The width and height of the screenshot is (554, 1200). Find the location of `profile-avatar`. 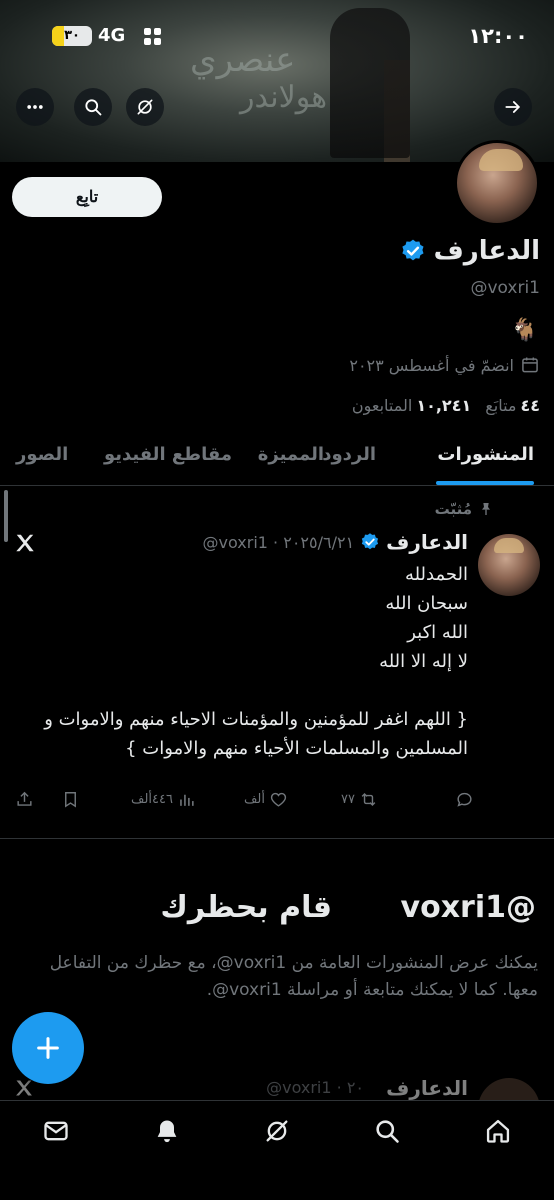

profile-avatar is located at coordinates (497, 183).